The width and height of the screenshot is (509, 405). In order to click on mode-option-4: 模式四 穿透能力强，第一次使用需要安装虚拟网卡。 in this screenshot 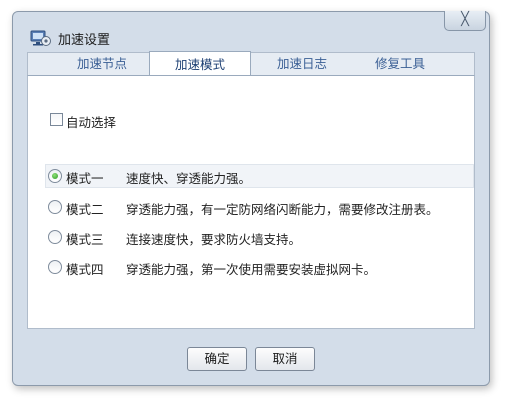, I will do `click(260, 267)`.